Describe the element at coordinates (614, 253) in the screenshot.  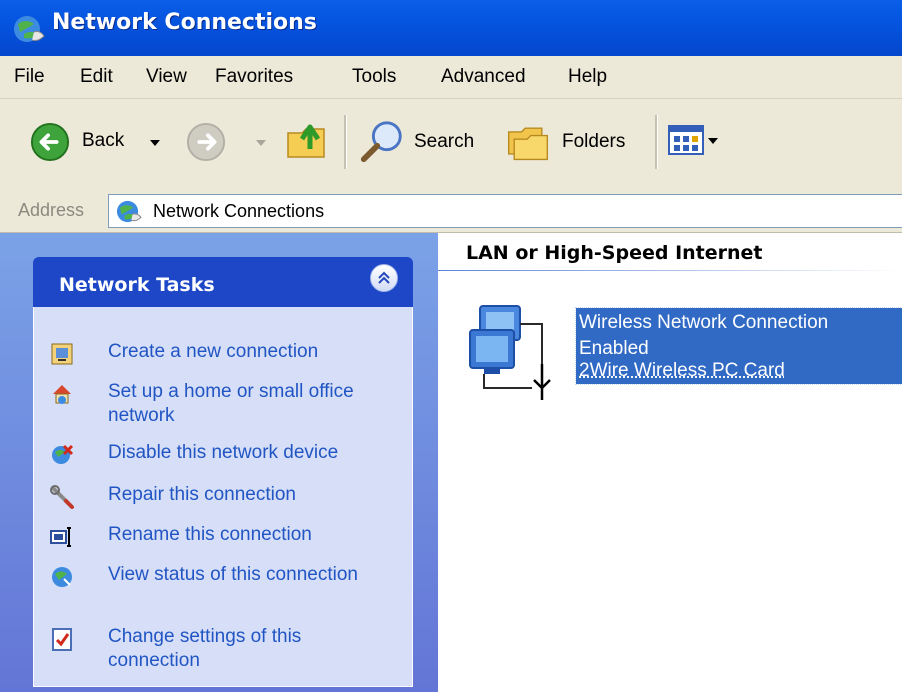
I see `group-header: LAN or High-Speed Internet` at that location.